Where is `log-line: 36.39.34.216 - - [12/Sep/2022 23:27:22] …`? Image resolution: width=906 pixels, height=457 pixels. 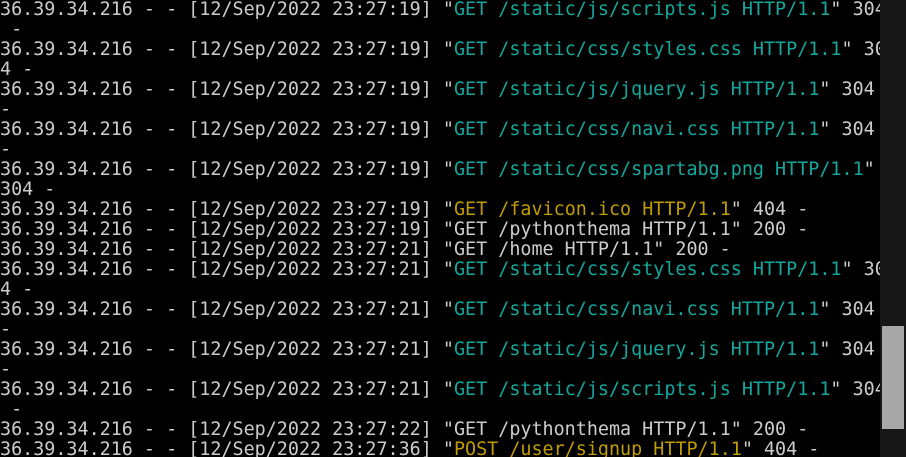
log-line: 36.39.34.216 - - [12/Sep/2022 23:27:22] … is located at coordinates (440, 430).